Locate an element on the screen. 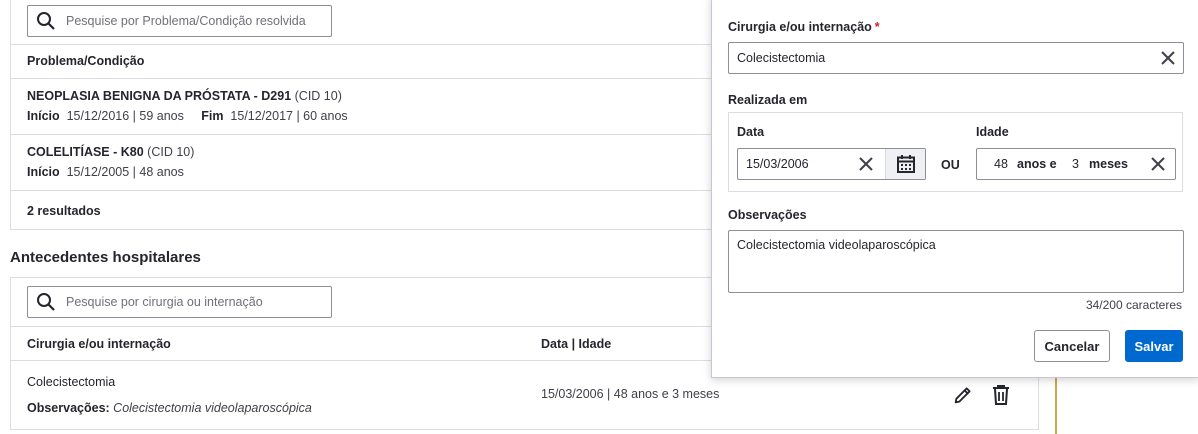  observations-textarea-value: Colecistectomia videolaparoscópica is located at coordinates (836, 245).